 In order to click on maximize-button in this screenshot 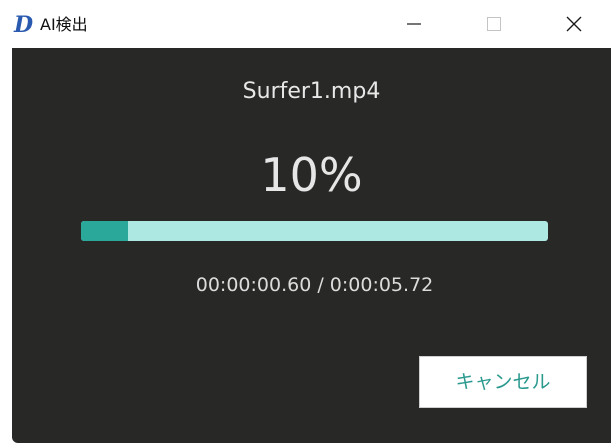, I will do `click(494, 24)`.